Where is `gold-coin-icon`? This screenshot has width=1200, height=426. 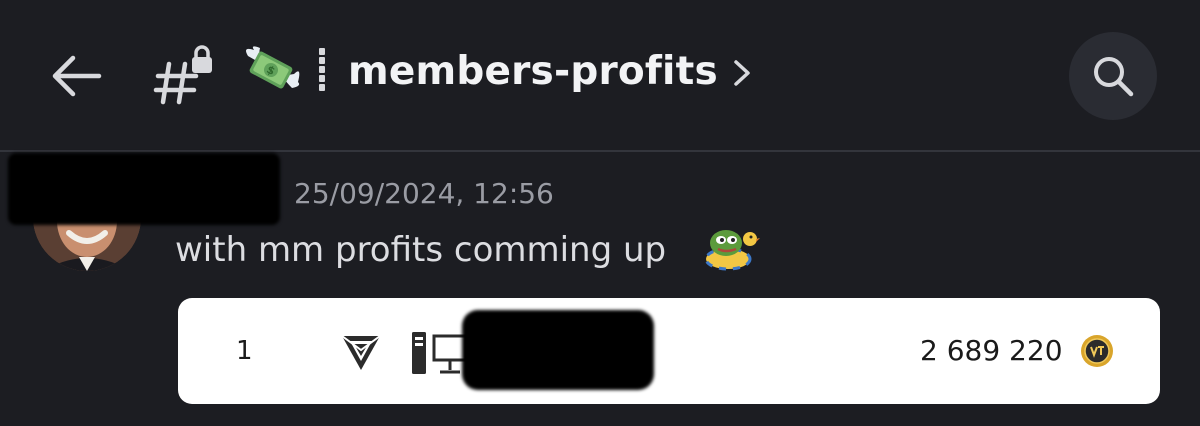 gold-coin-icon is located at coordinates (1097, 351).